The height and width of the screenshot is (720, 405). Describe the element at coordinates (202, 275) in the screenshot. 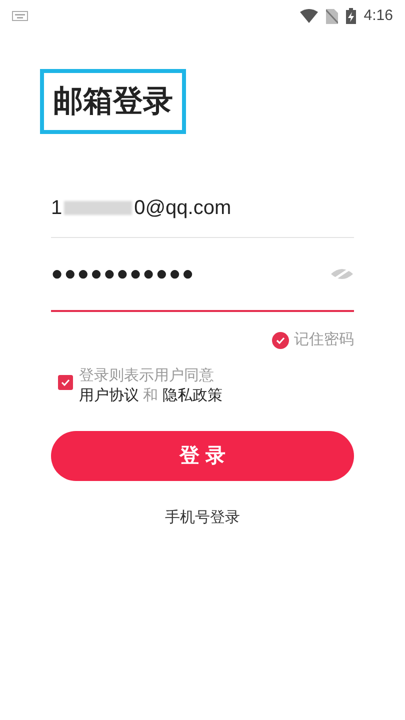

I see `password-field: ●●●●●●●●●●●` at that location.